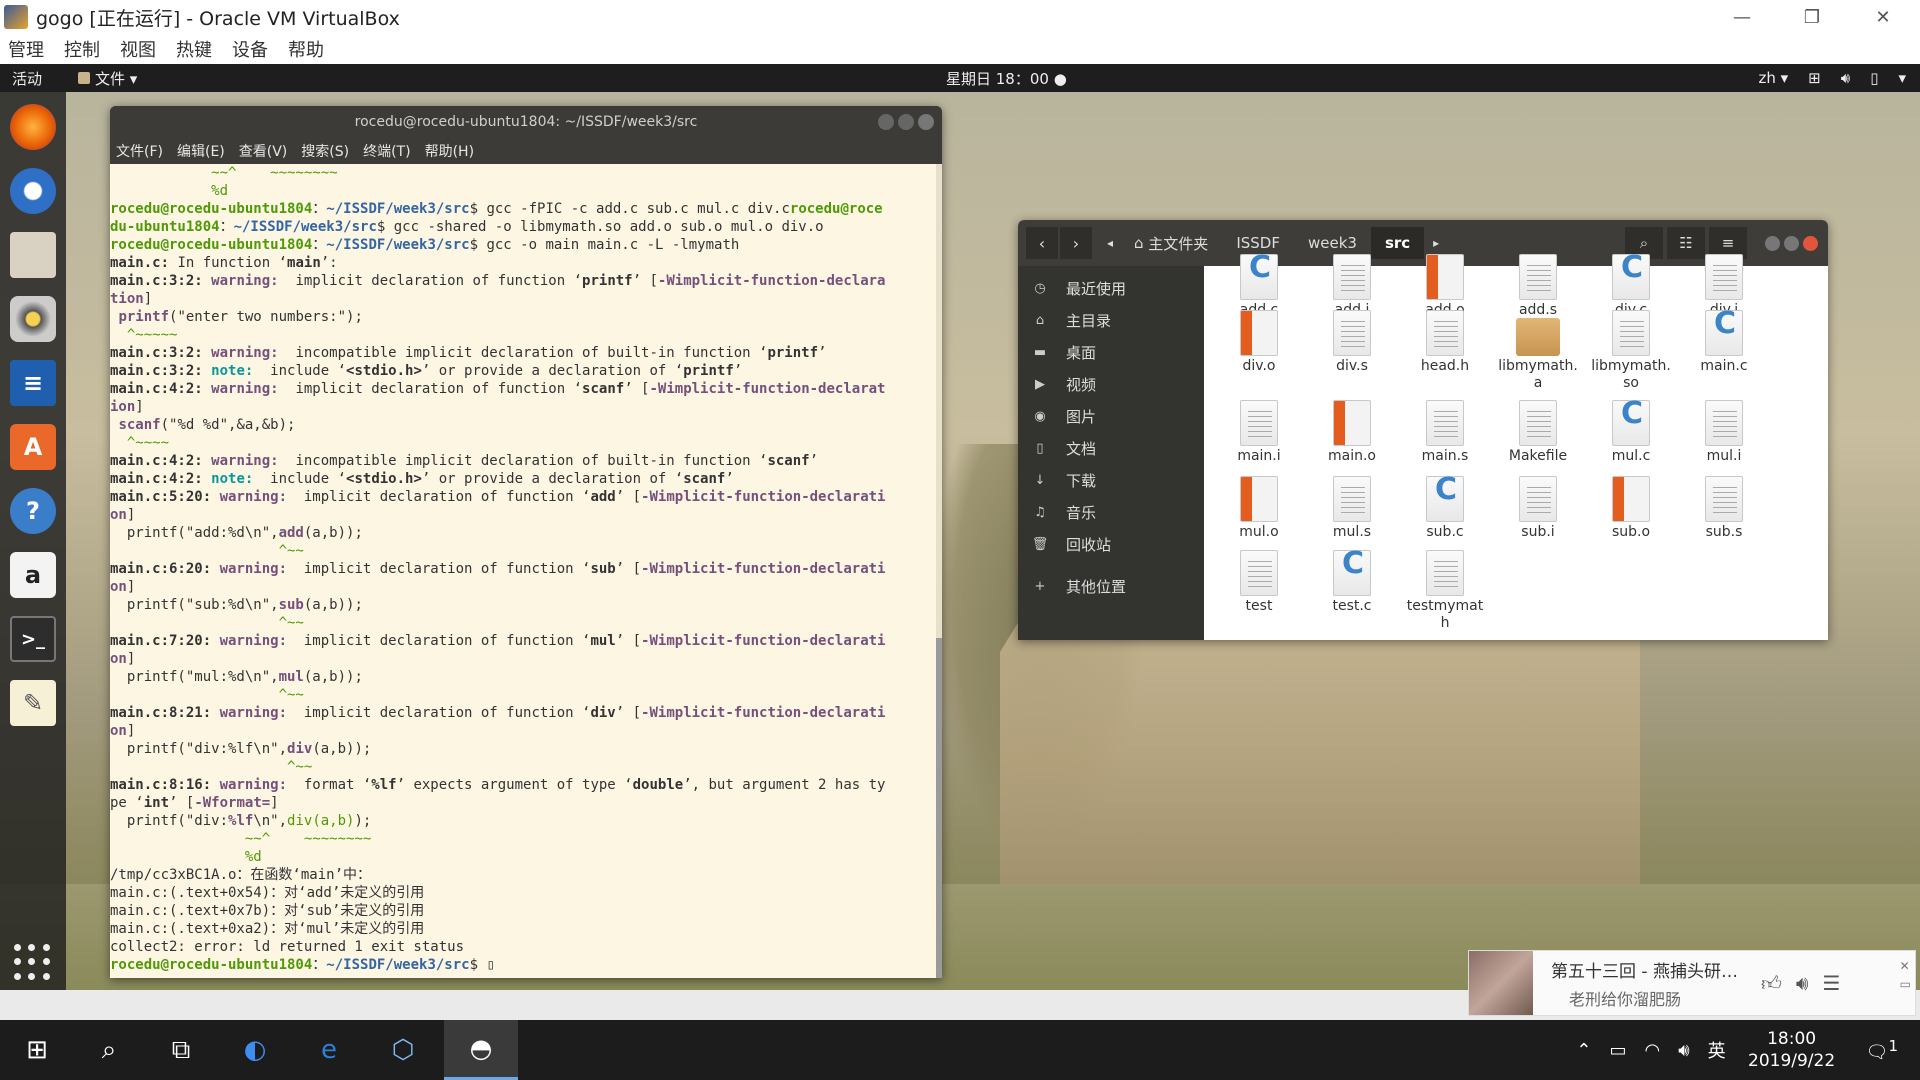 This screenshot has height=1080, width=1920. What do you see at coordinates (33, 703) in the screenshot?
I see `text-editor-icon: ✎` at bounding box center [33, 703].